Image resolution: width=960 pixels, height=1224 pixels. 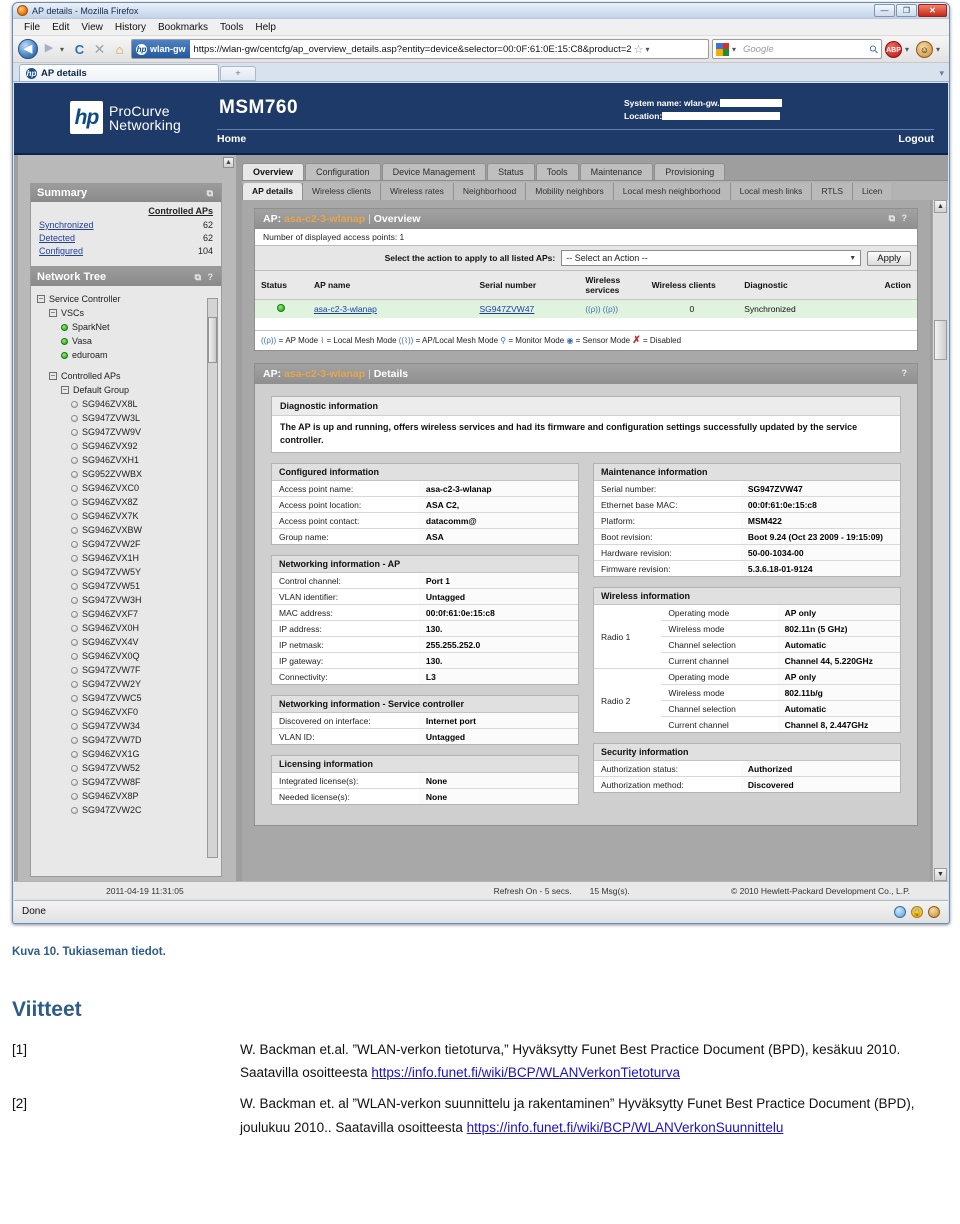 I want to click on tree-node-ap: SG947ZVW3L, so click(x=127, y=418).